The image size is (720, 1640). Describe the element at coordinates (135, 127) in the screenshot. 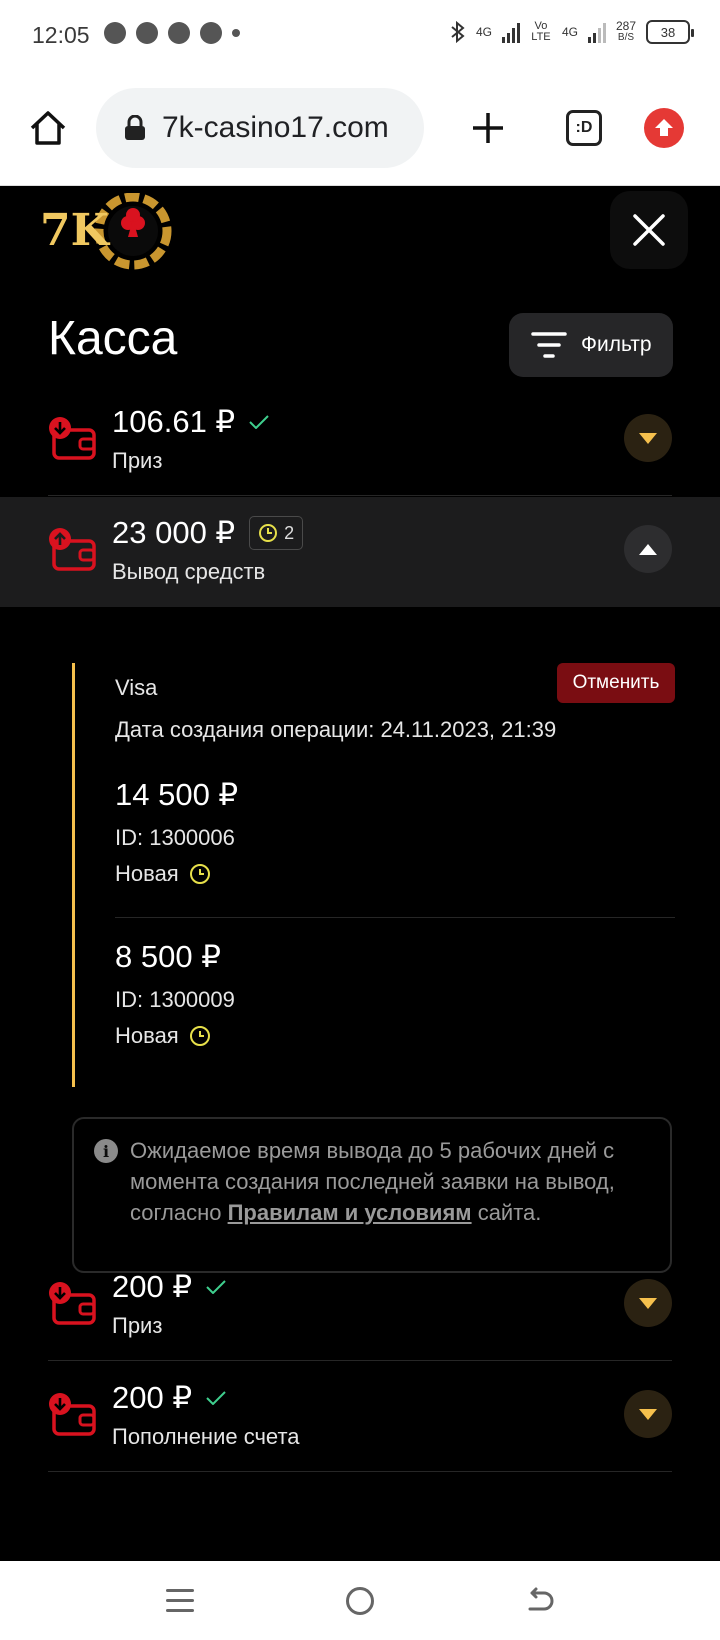

I see `lock-icon` at that location.